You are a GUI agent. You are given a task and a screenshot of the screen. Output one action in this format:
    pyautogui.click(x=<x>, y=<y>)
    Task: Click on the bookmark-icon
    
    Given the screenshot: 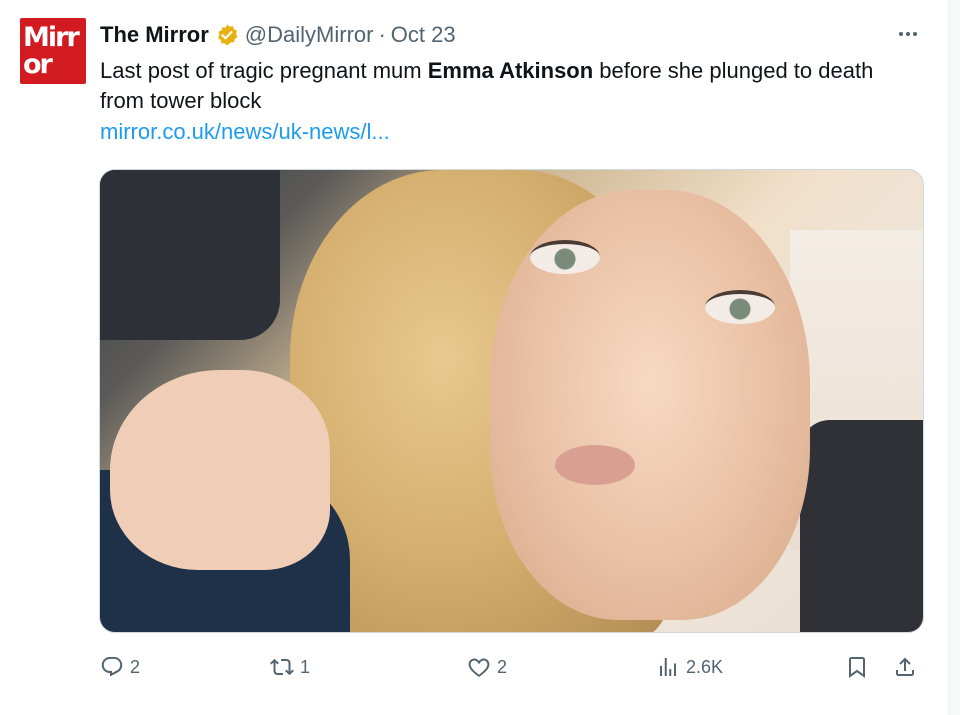 What is the action you would take?
    pyautogui.click(x=857, y=667)
    